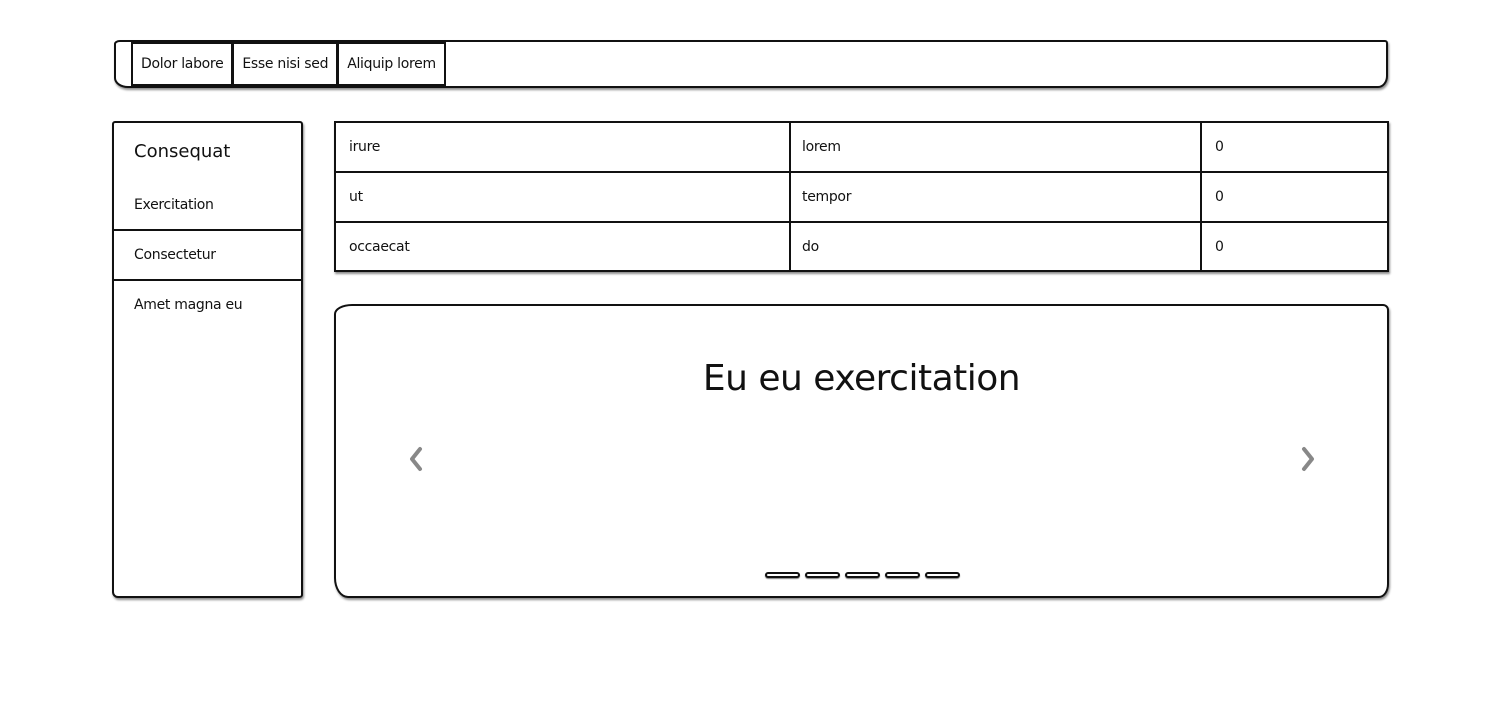 This screenshot has width=1500, height=720. I want to click on table-row: ut tempor 0, so click(861, 198).